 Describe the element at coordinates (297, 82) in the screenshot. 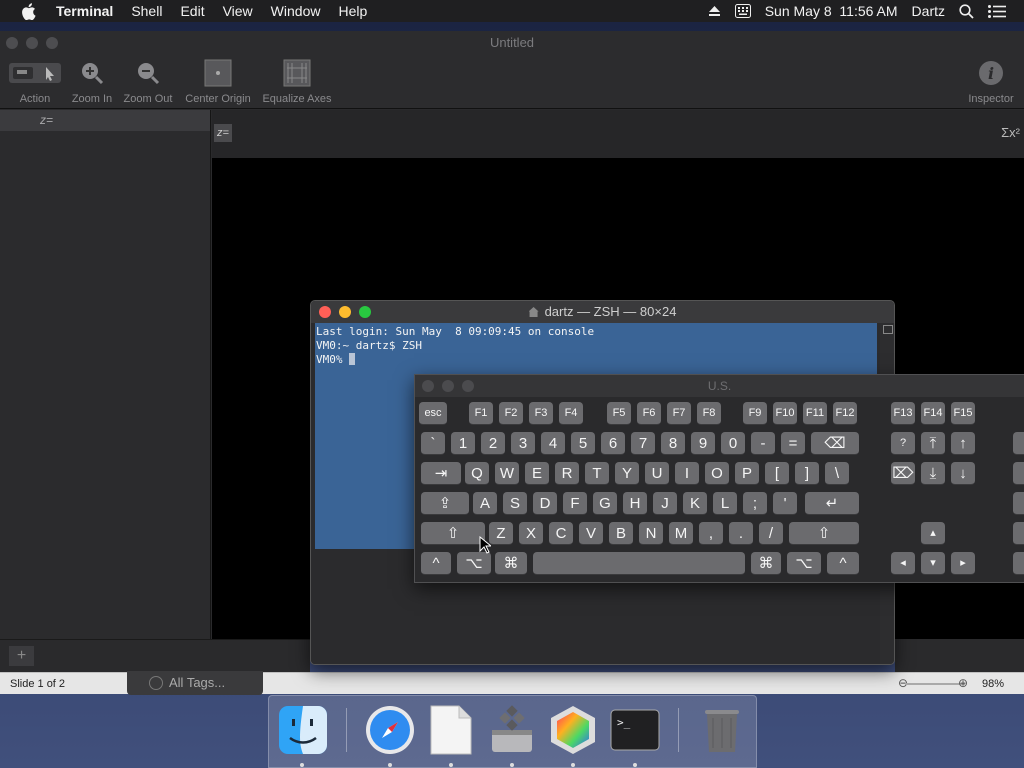

I see `equalize-axes-button: Equalize Axes` at that location.